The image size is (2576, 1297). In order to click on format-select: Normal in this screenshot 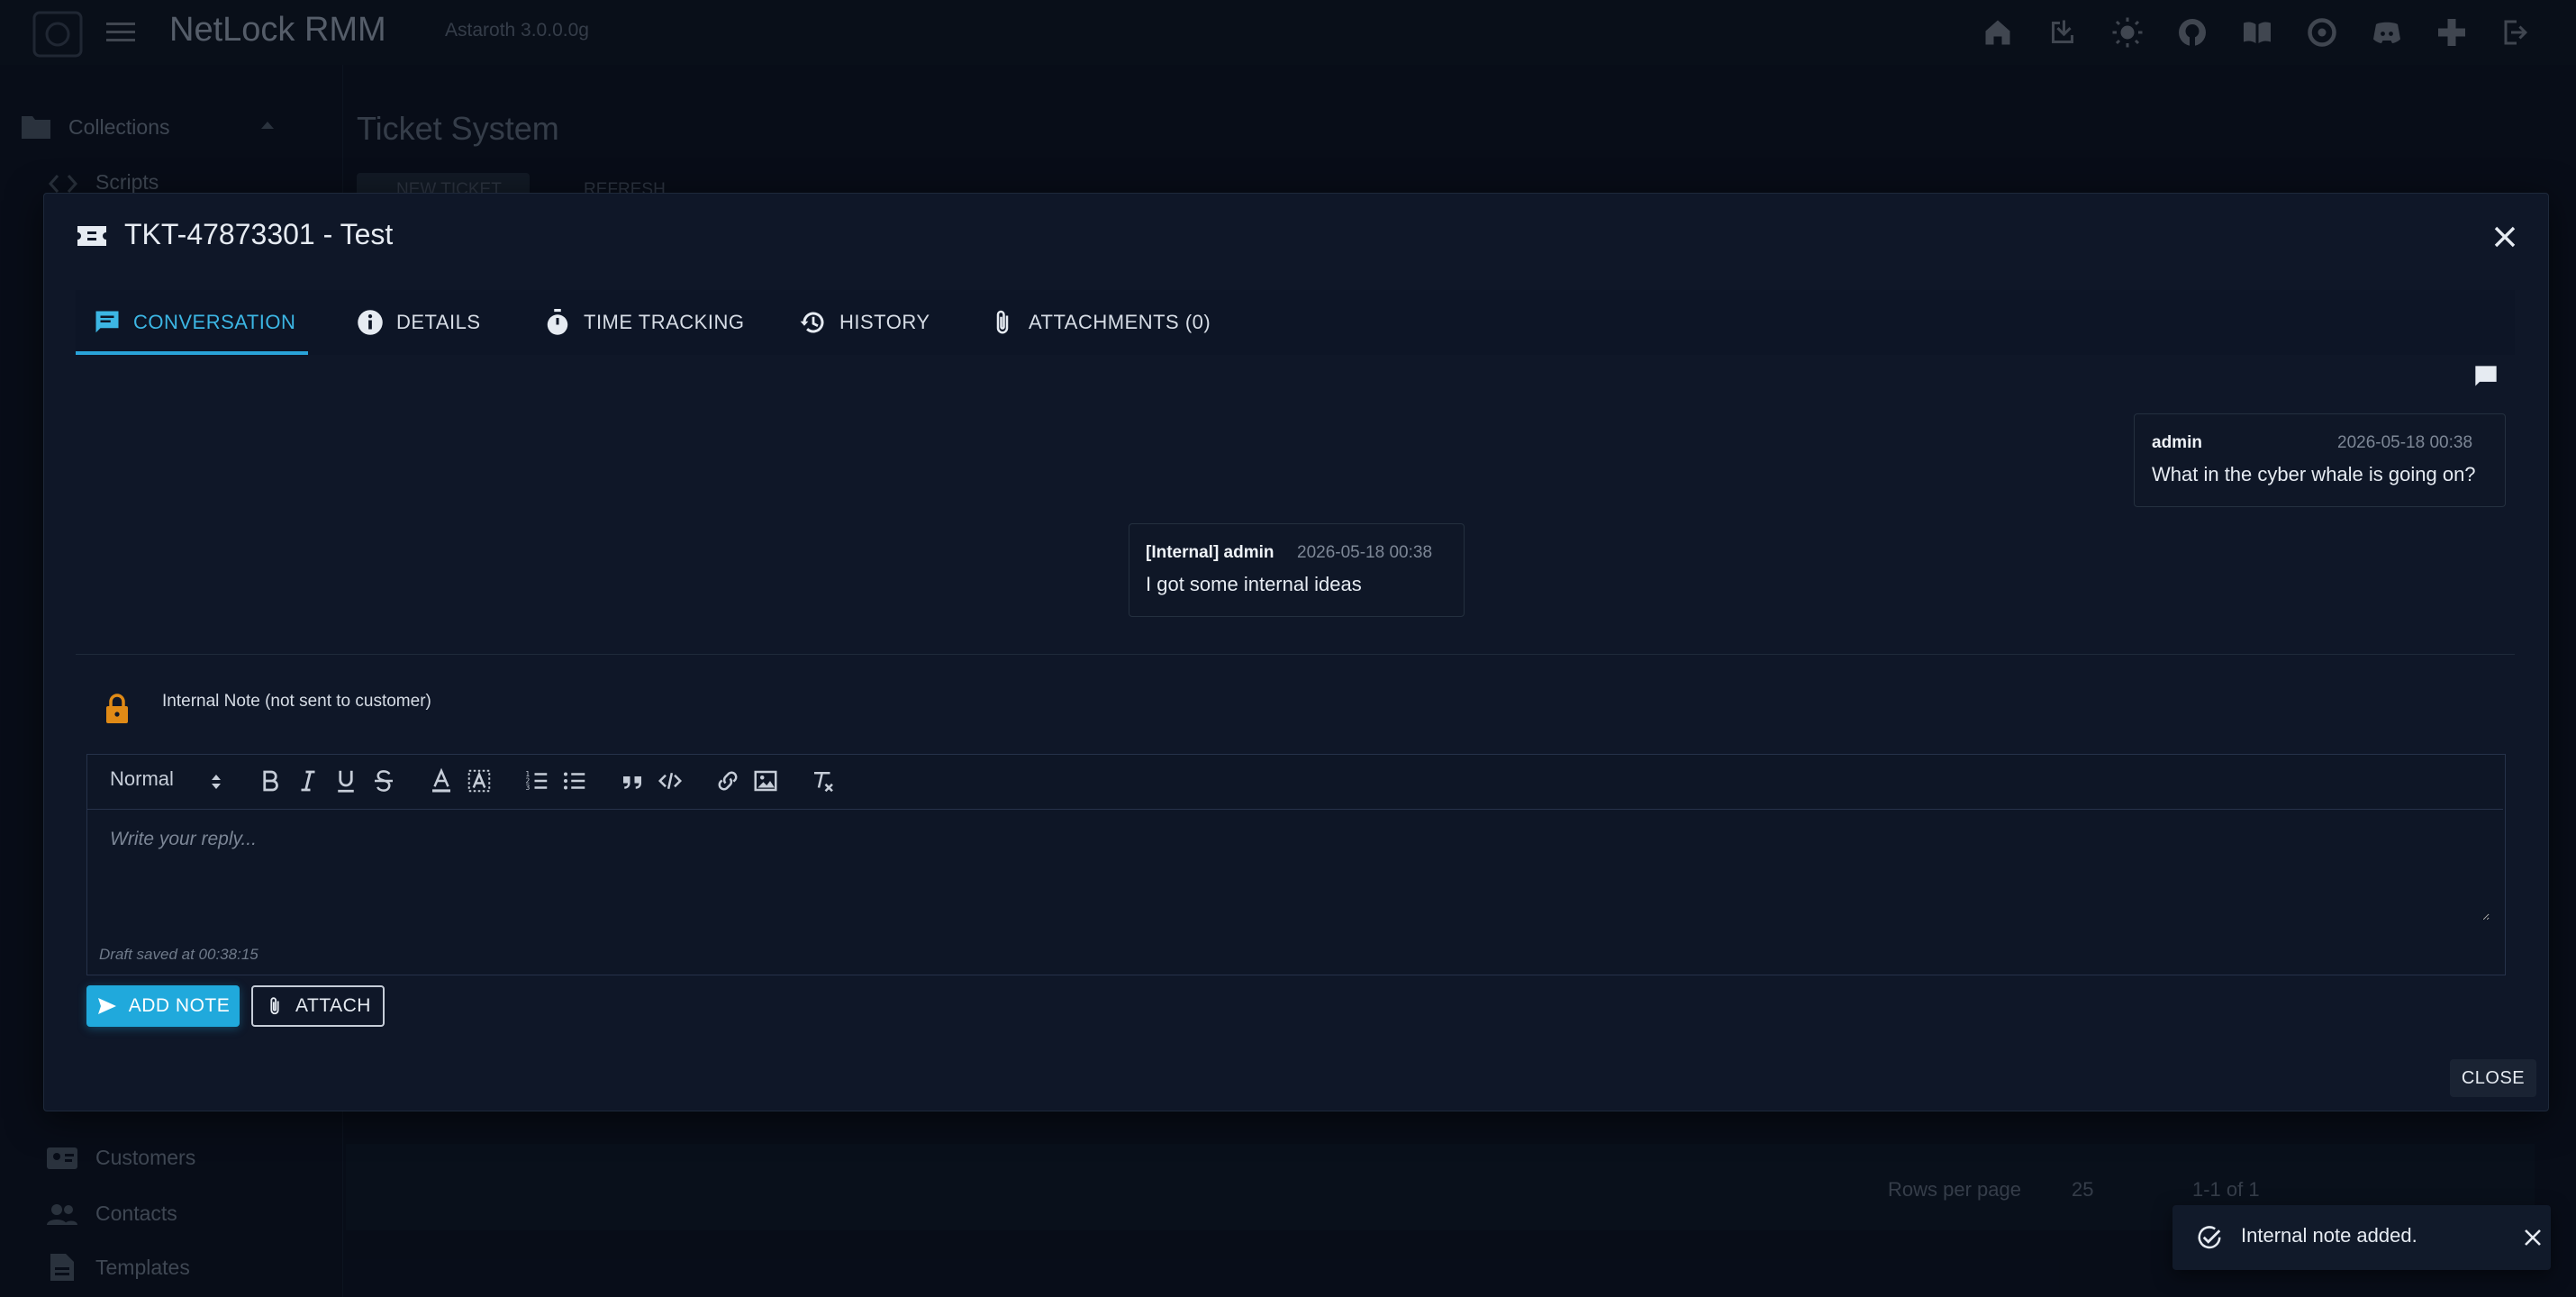, I will do `click(142, 779)`.